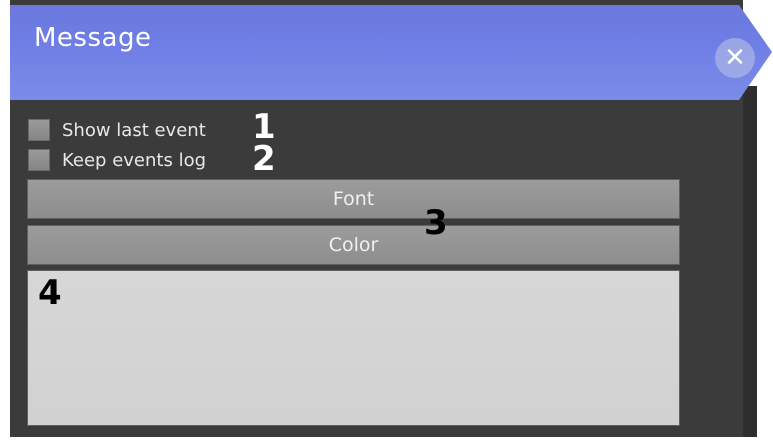 This screenshot has height=443, width=773. I want to click on close-icon: ✕, so click(735, 58).